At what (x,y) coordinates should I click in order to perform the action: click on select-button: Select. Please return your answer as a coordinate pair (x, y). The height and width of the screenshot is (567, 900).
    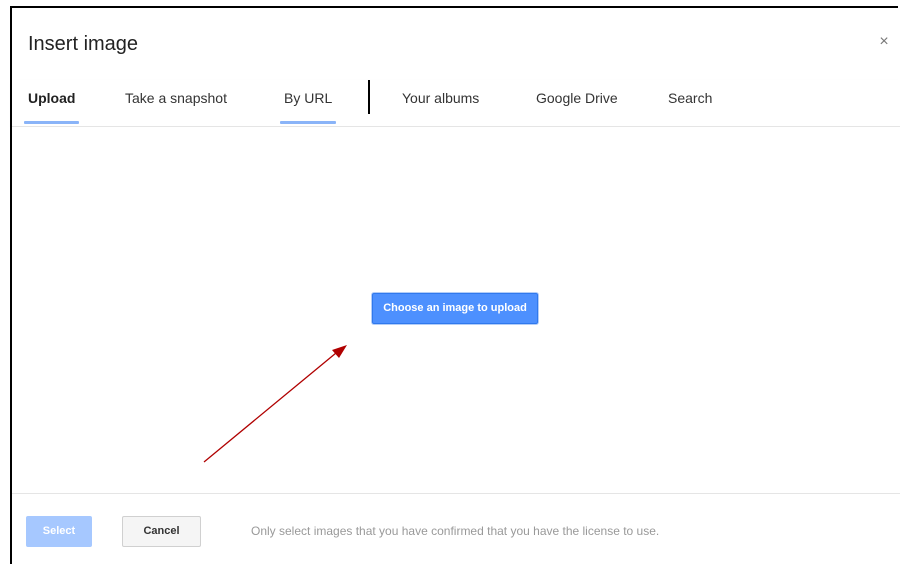
    Looking at the image, I should click on (59, 531).